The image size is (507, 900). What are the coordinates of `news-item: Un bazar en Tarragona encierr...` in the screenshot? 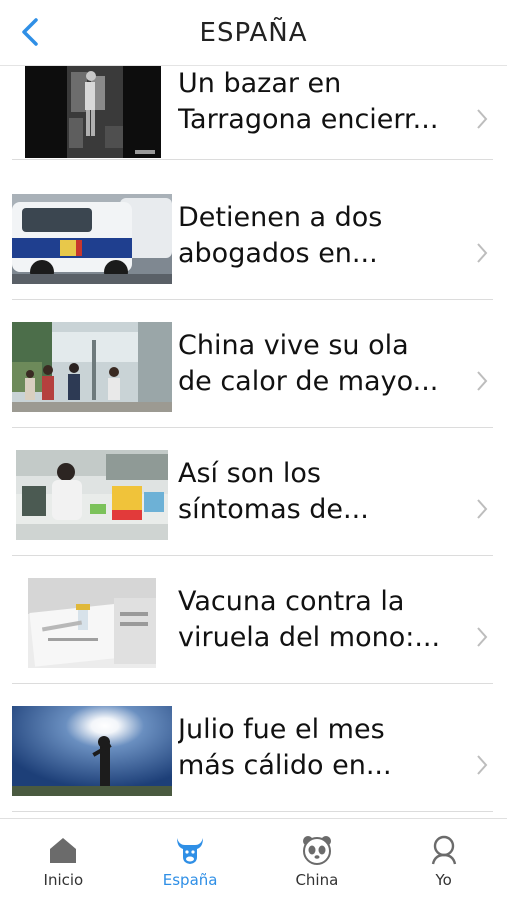 It's located at (252, 113).